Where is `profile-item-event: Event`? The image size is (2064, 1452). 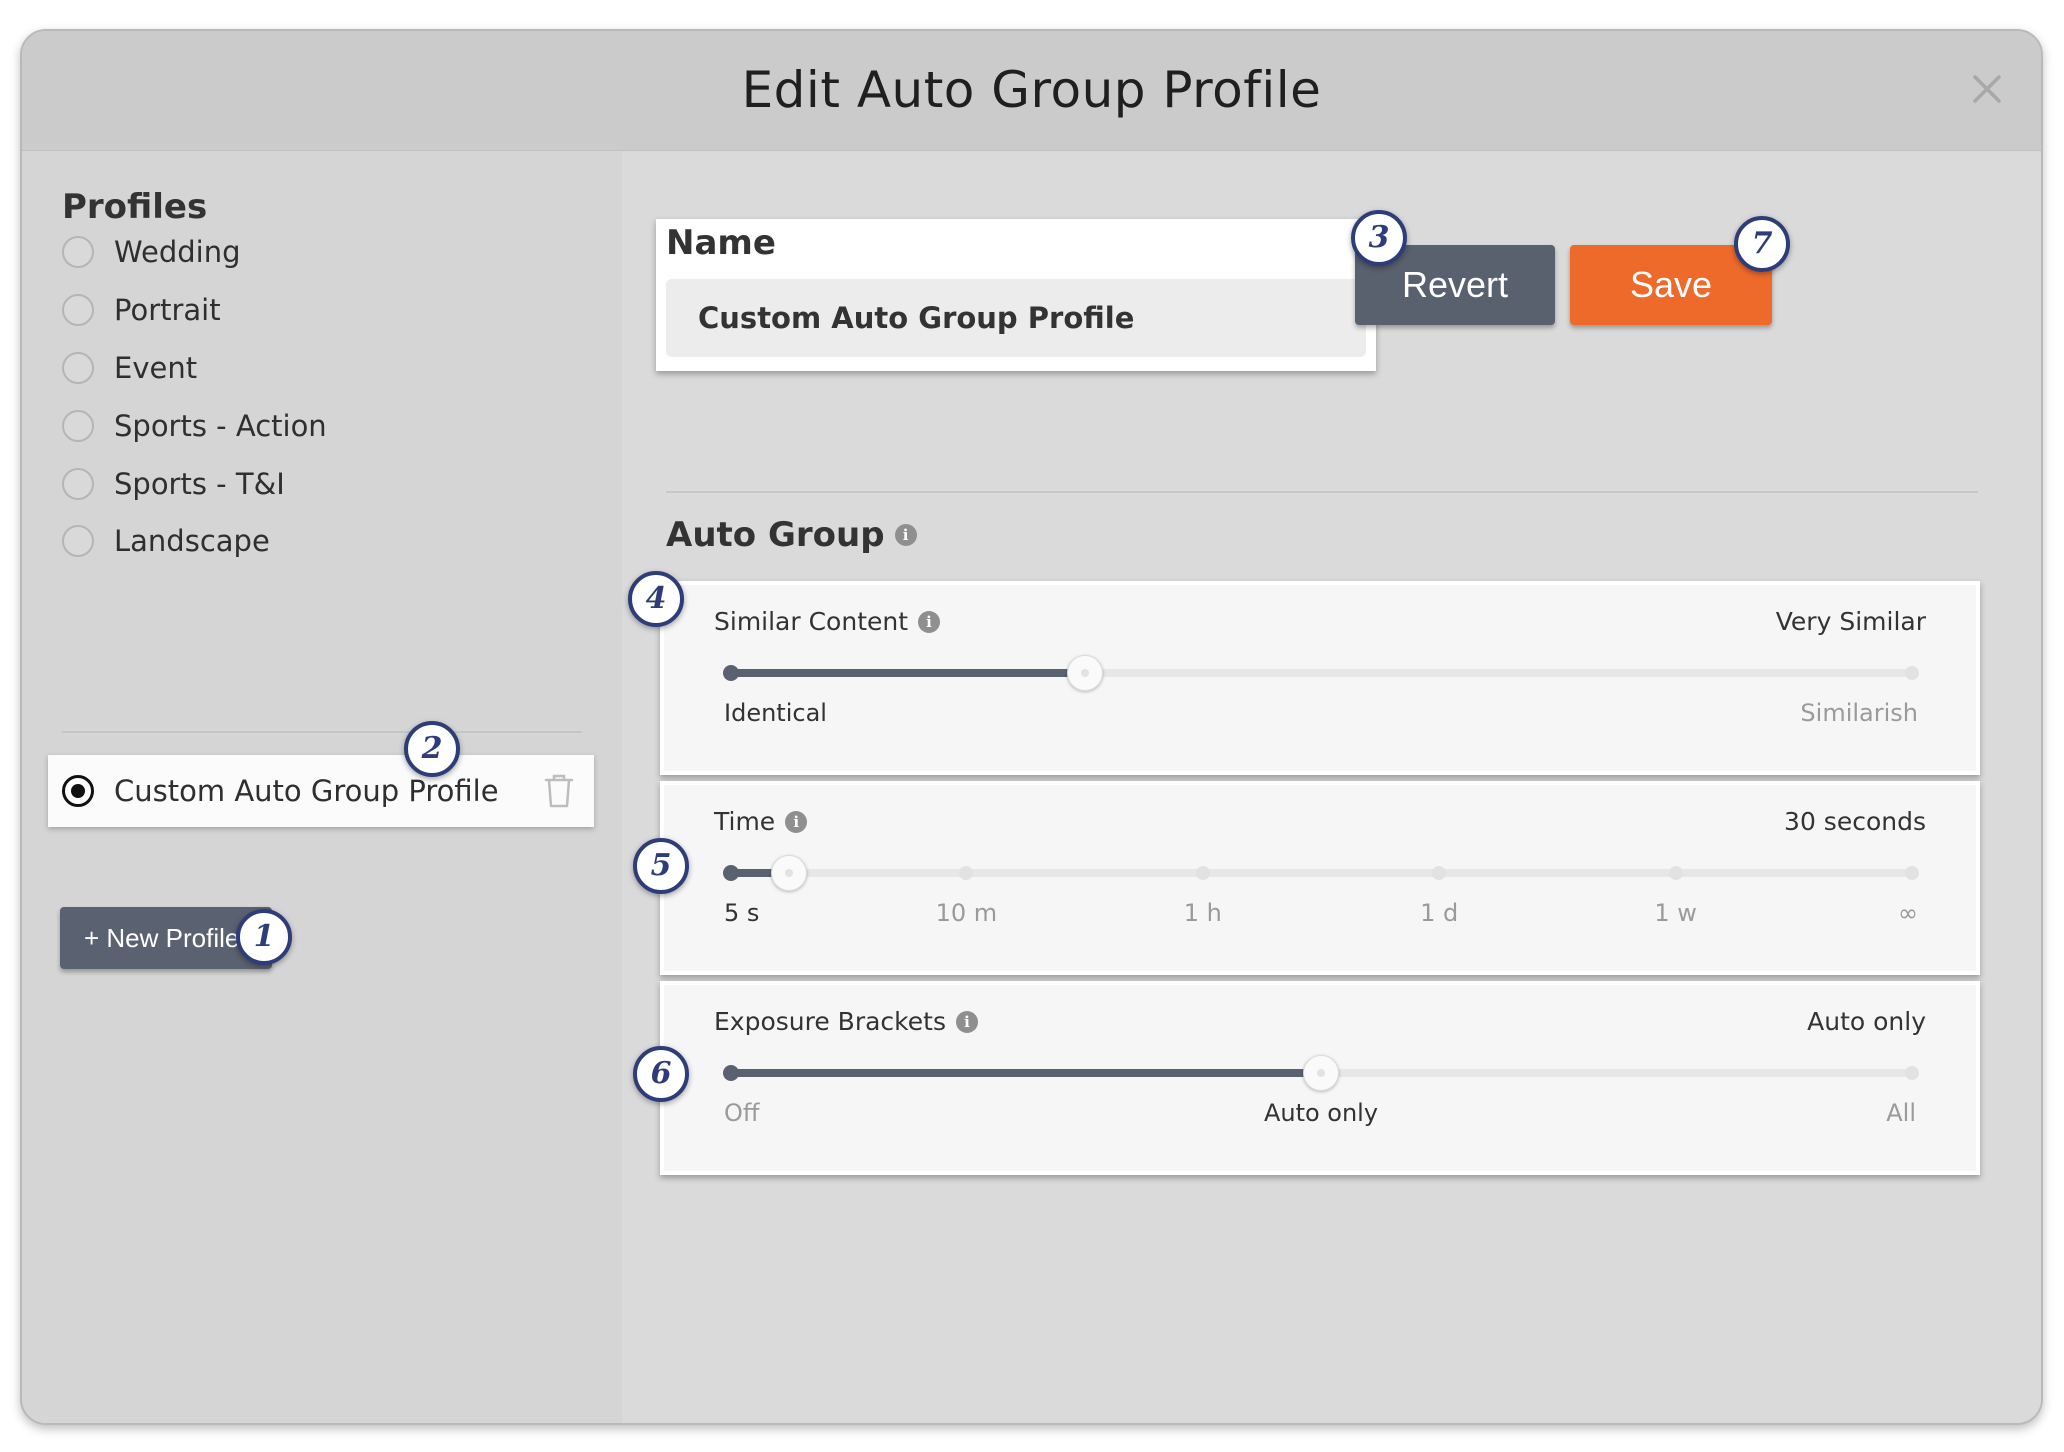
profile-item-event: Event is located at coordinates (129, 368).